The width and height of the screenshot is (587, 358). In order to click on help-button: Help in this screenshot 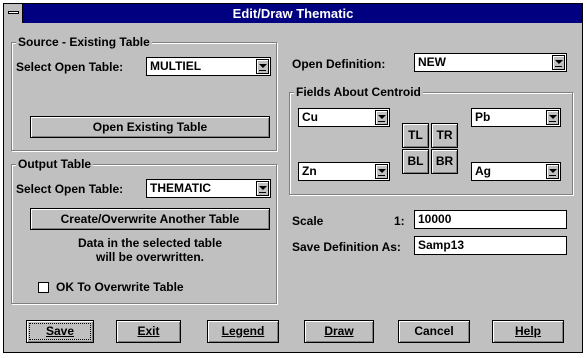, I will do `click(528, 331)`.